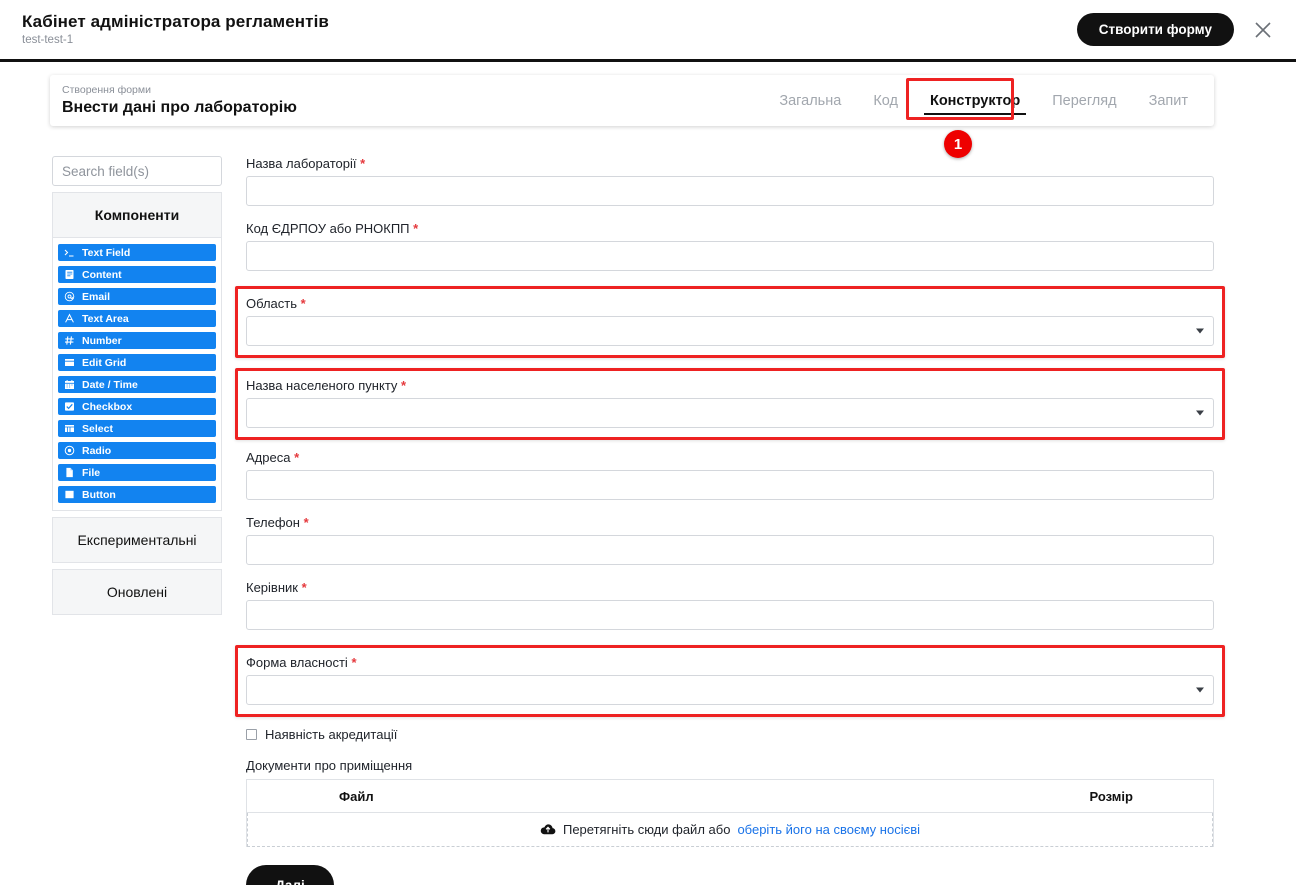 This screenshot has width=1296, height=885. What do you see at coordinates (69, 406) in the screenshot?
I see `checkbox-icon` at bounding box center [69, 406].